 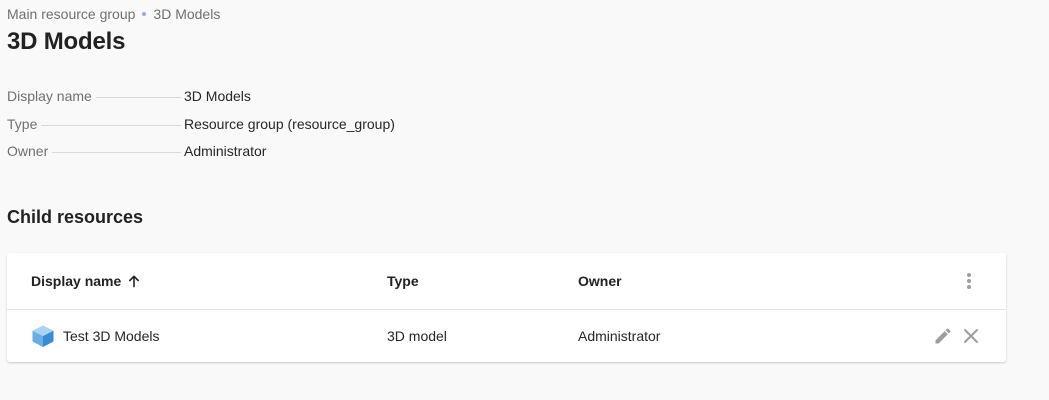 I want to click on page-title: 3D Models, so click(x=66, y=41).